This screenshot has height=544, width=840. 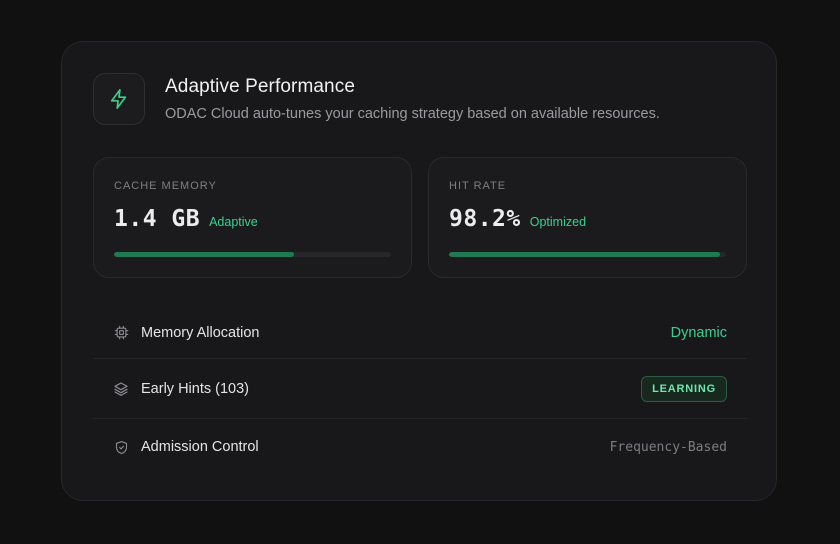 I want to click on metric-value: 98.2%, so click(x=485, y=219).